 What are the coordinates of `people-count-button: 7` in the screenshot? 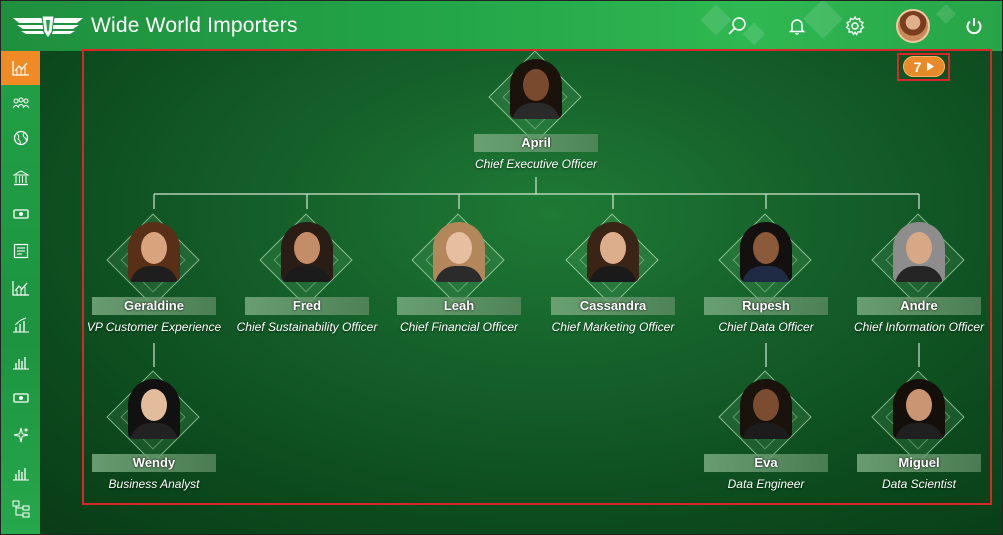 It's located at (924, 66).